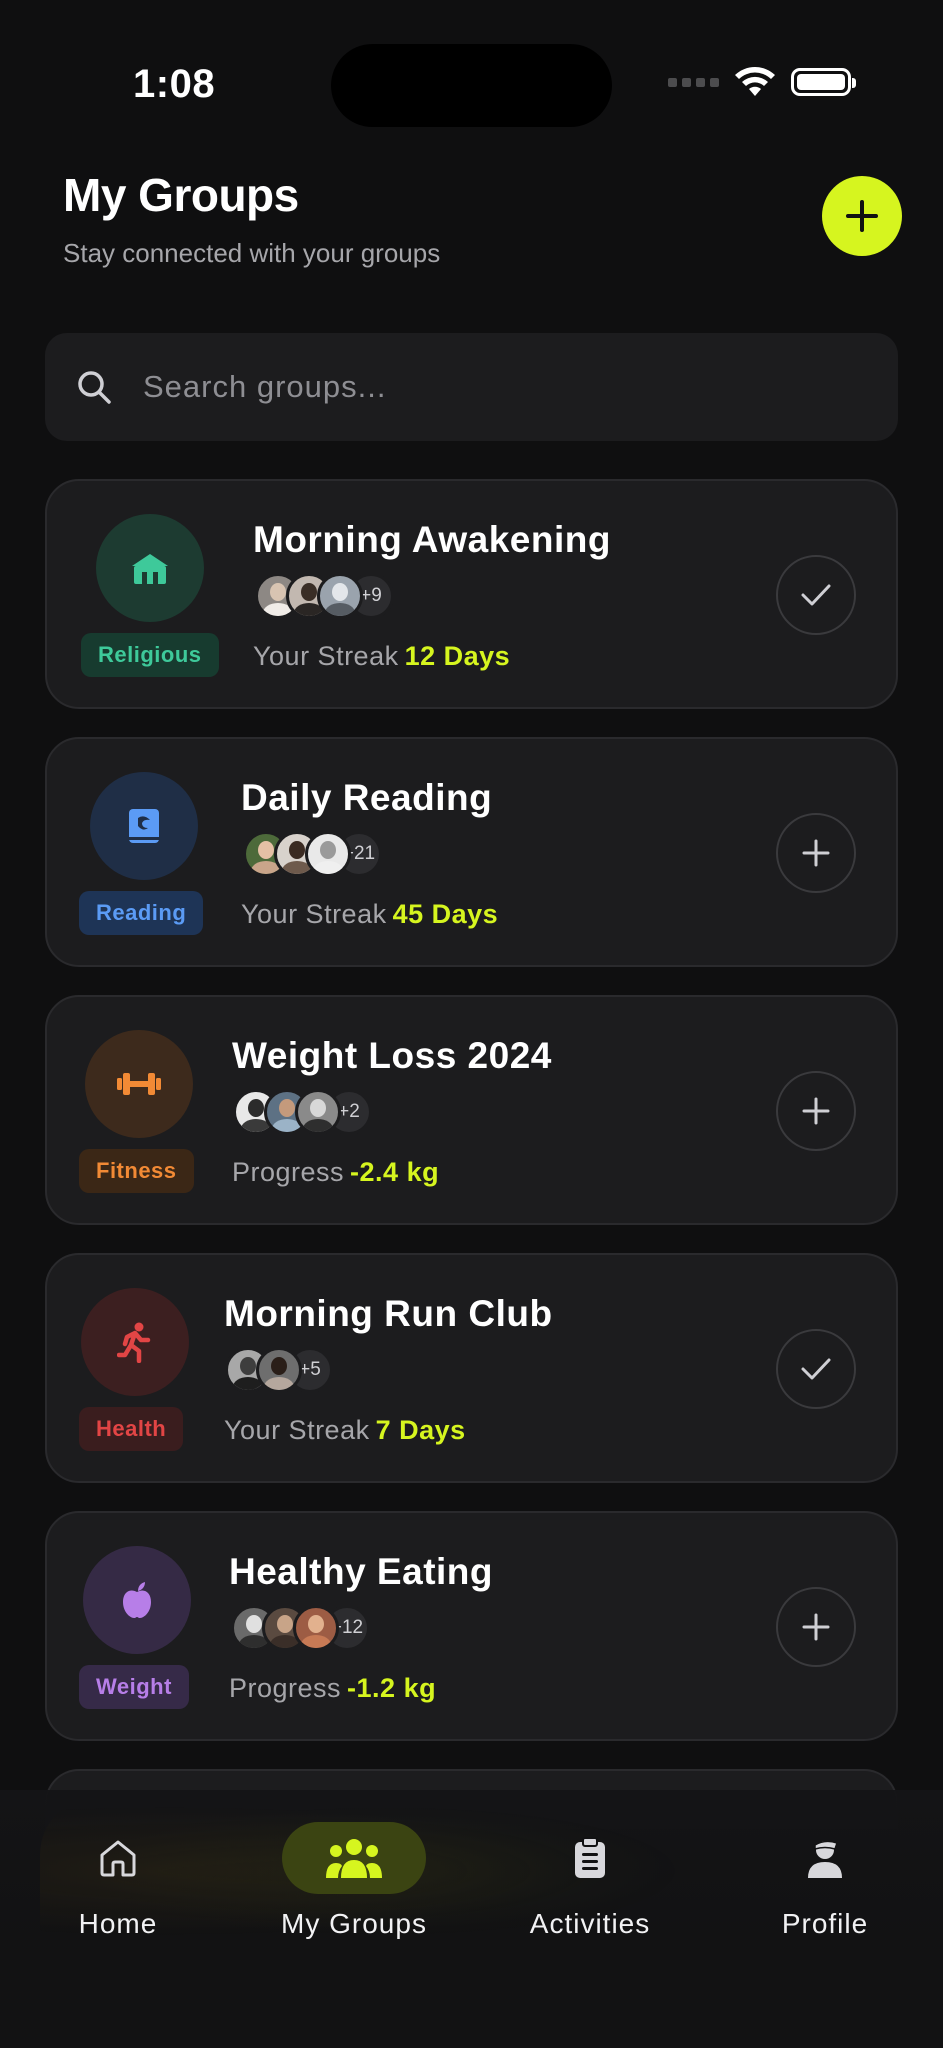  What do you see at coordinates (457, 656) in the screenshot?
I see `stat-value: 12 Days` at bounding box center [457, 656].